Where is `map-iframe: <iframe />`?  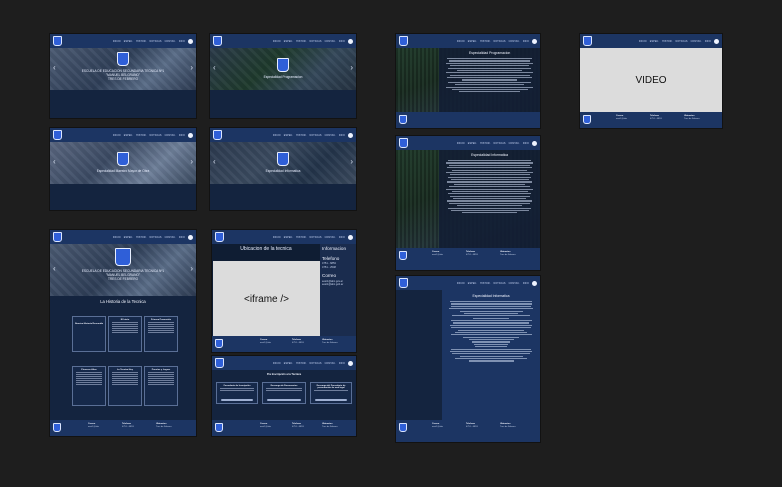 map-iframe: <iframe /> is located at coordinates (266, 299).